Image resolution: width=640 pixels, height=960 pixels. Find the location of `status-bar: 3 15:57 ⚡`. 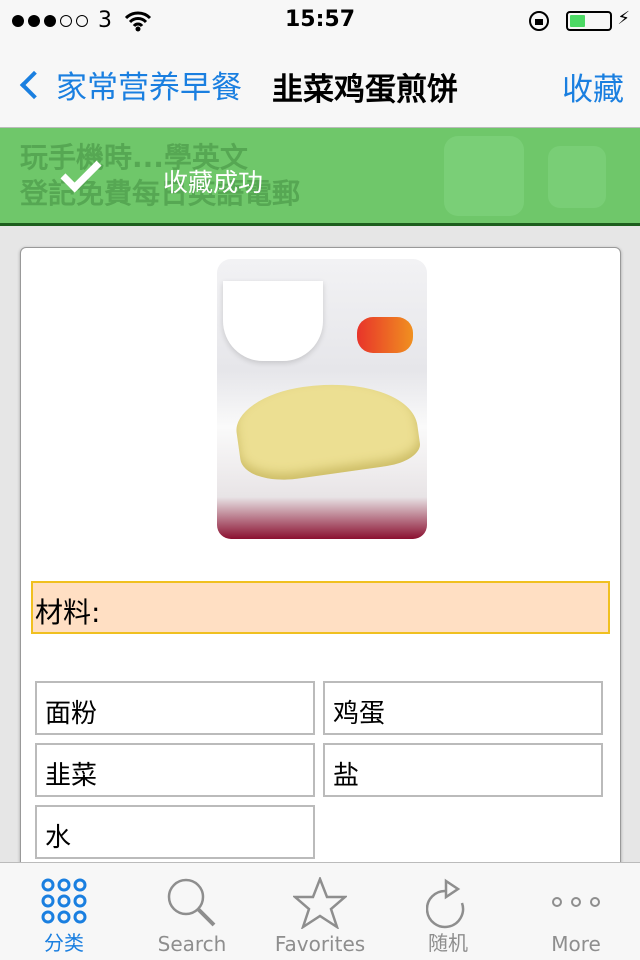

status-bar: 3 15:57 ⚡ is located at coordinates (320, 20).